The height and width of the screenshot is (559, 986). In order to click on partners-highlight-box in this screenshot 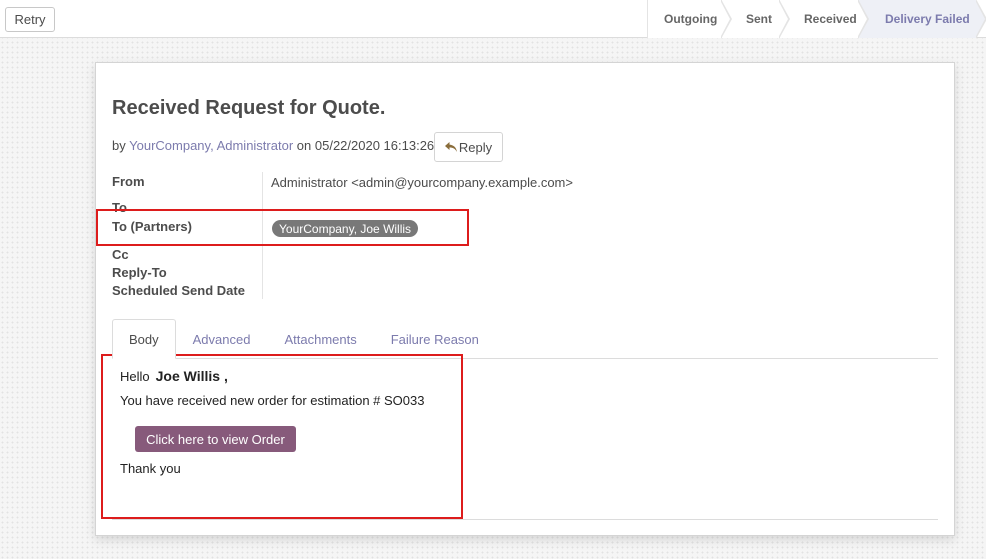, I will do `click(282, 227)`.